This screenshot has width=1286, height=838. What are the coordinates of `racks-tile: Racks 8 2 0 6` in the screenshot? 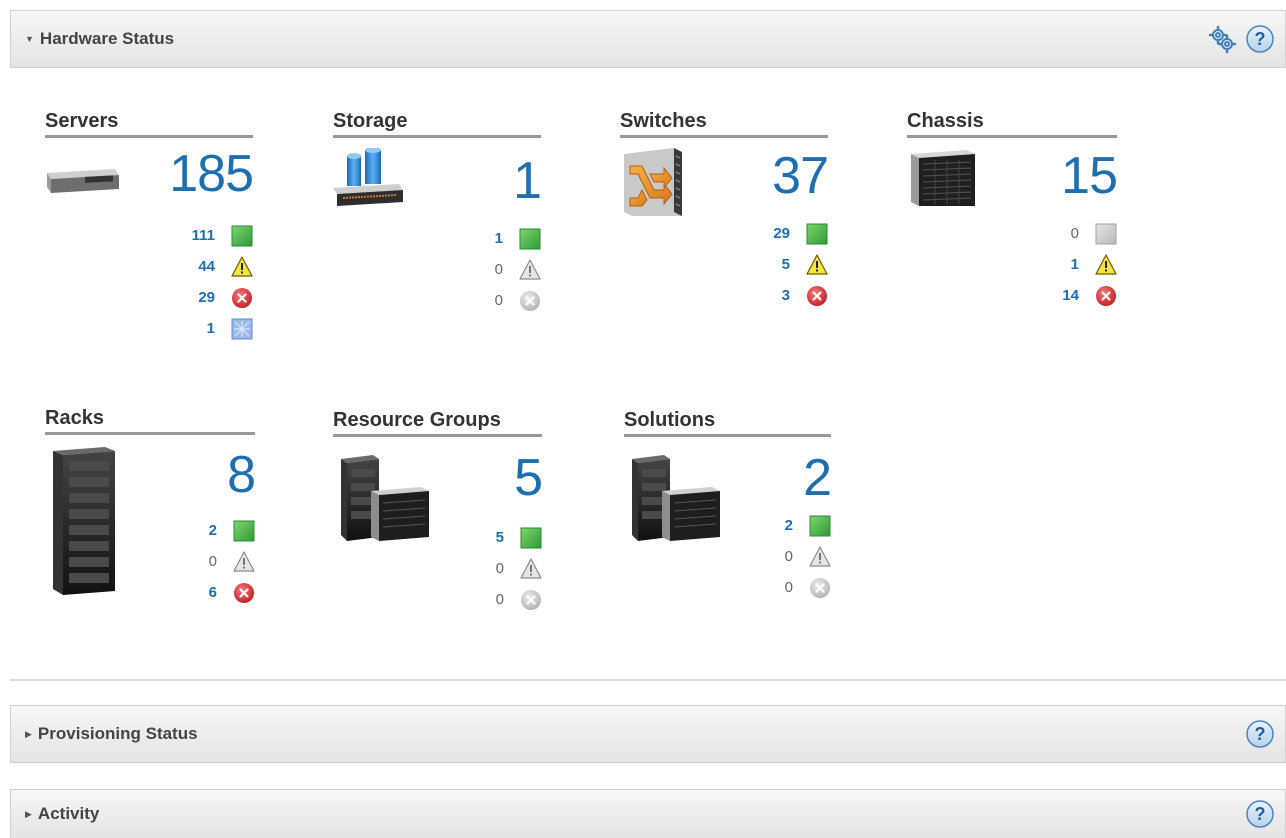 It's located at (150, 505).